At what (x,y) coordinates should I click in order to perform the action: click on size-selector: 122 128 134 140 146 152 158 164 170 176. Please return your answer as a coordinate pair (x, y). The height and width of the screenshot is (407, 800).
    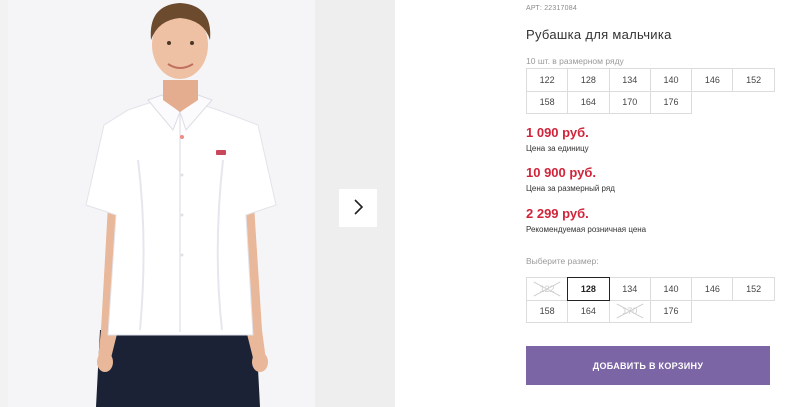
    Looking at the image, I should click on (650, 300).